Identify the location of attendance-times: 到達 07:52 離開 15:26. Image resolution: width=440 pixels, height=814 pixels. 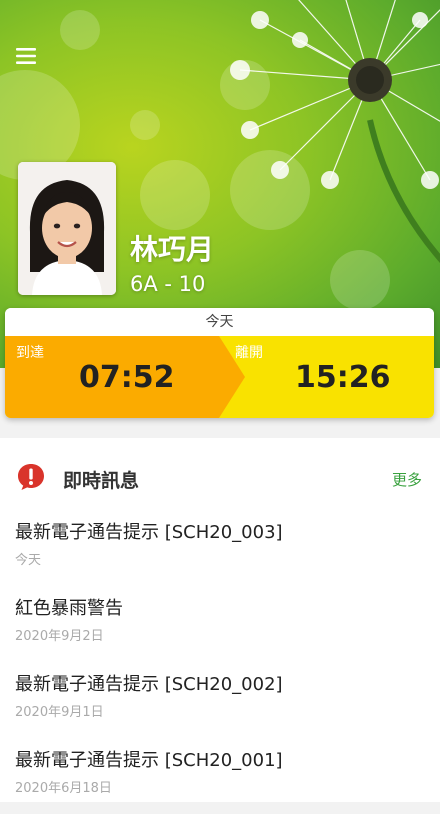
(219, 377).